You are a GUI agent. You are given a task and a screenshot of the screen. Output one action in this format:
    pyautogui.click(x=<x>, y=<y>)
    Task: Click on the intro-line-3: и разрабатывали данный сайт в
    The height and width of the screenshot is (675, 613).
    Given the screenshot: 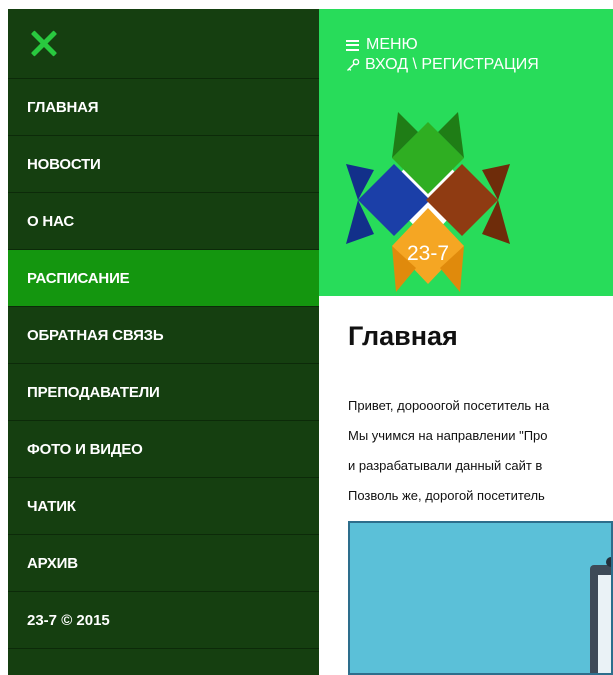 What is the action you would take?
    pyautogui.click(x=445, y=465)
    